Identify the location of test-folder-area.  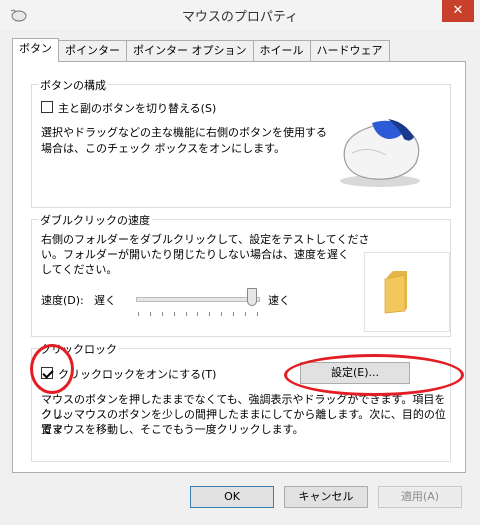
(407, 292).